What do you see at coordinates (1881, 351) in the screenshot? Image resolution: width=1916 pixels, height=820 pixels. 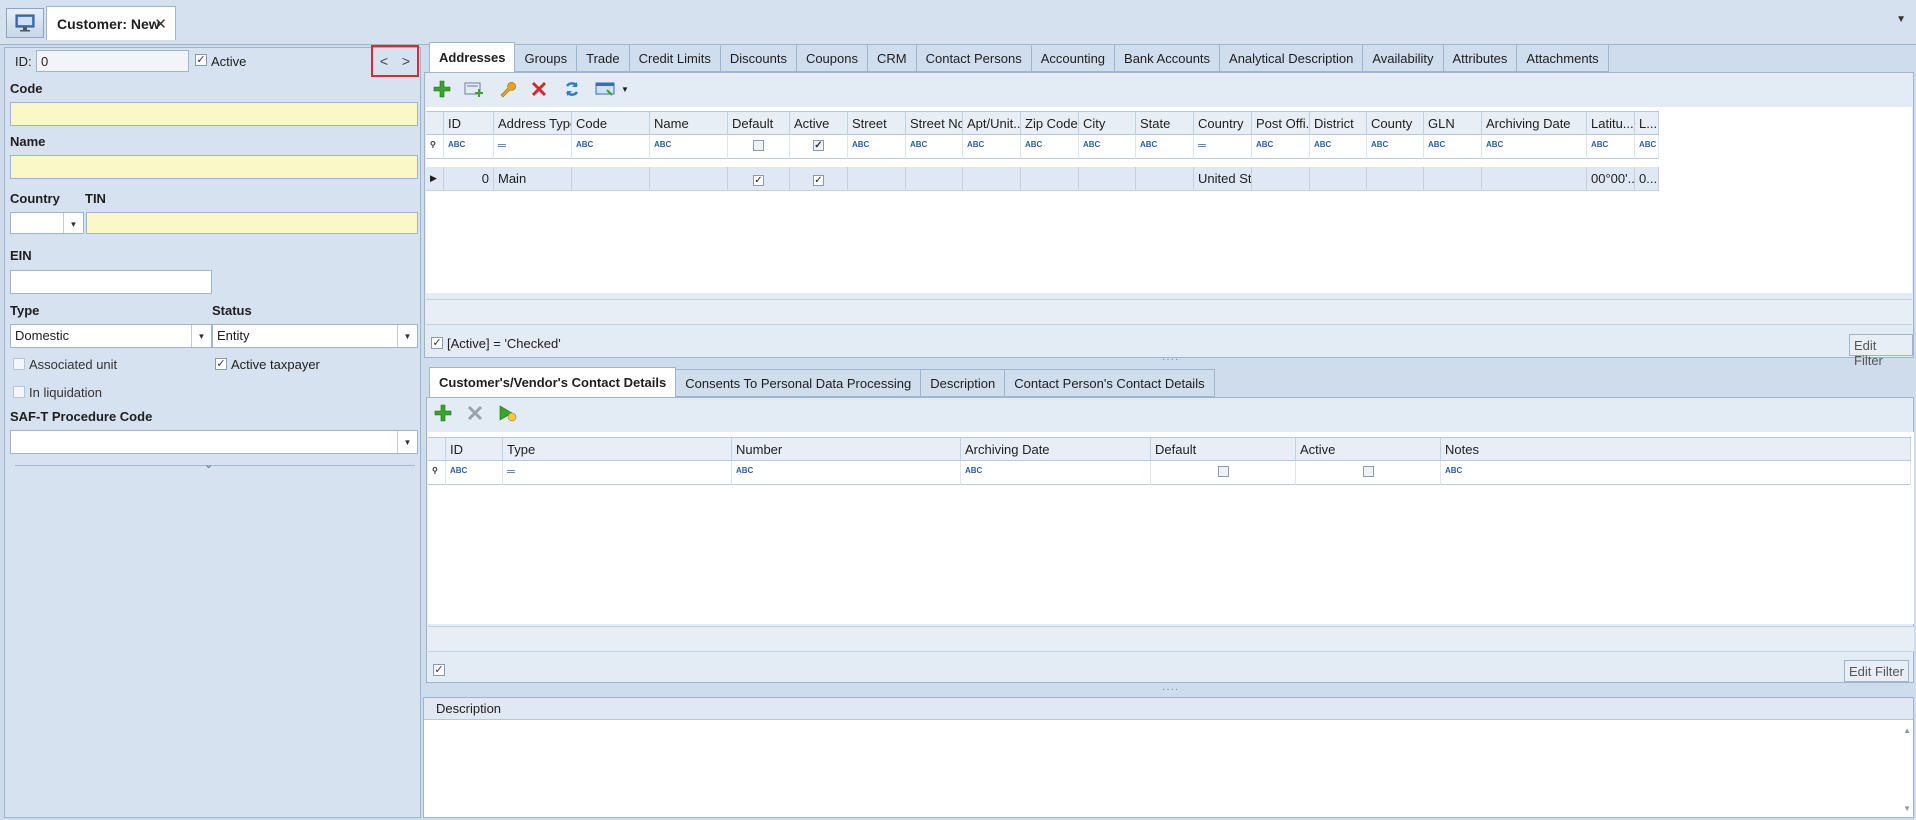 I see `edit-filter-button: Edit Filter` at bounding box center [1881, 351].